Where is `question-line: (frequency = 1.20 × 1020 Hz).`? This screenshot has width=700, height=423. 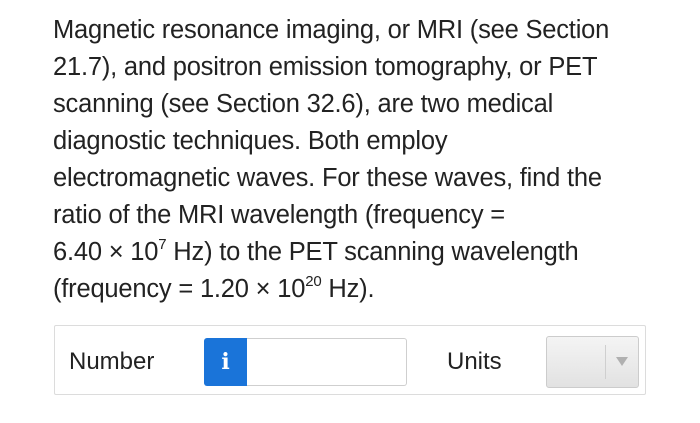 question-line: (frequency = 1.20 × 1020 Hz). is located at coordinates (363, 289).